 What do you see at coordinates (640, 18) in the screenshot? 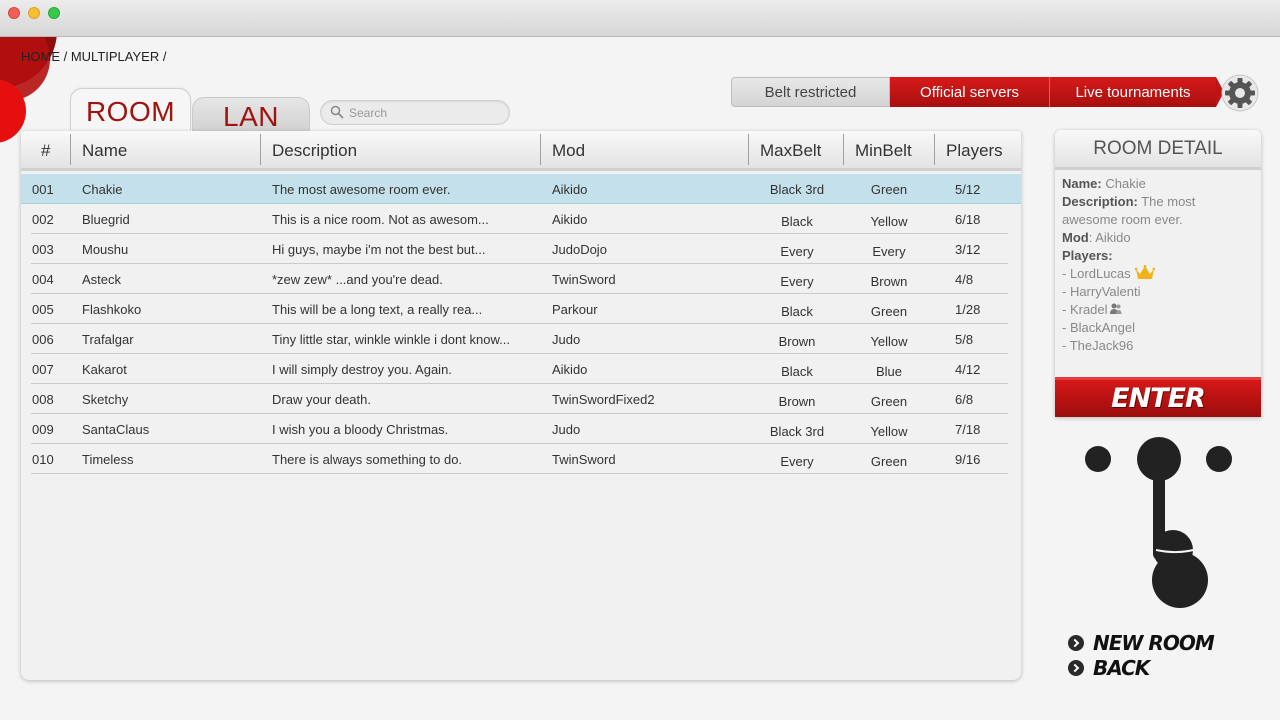
I see `window-titlebar` at bounding box center [640, 18].